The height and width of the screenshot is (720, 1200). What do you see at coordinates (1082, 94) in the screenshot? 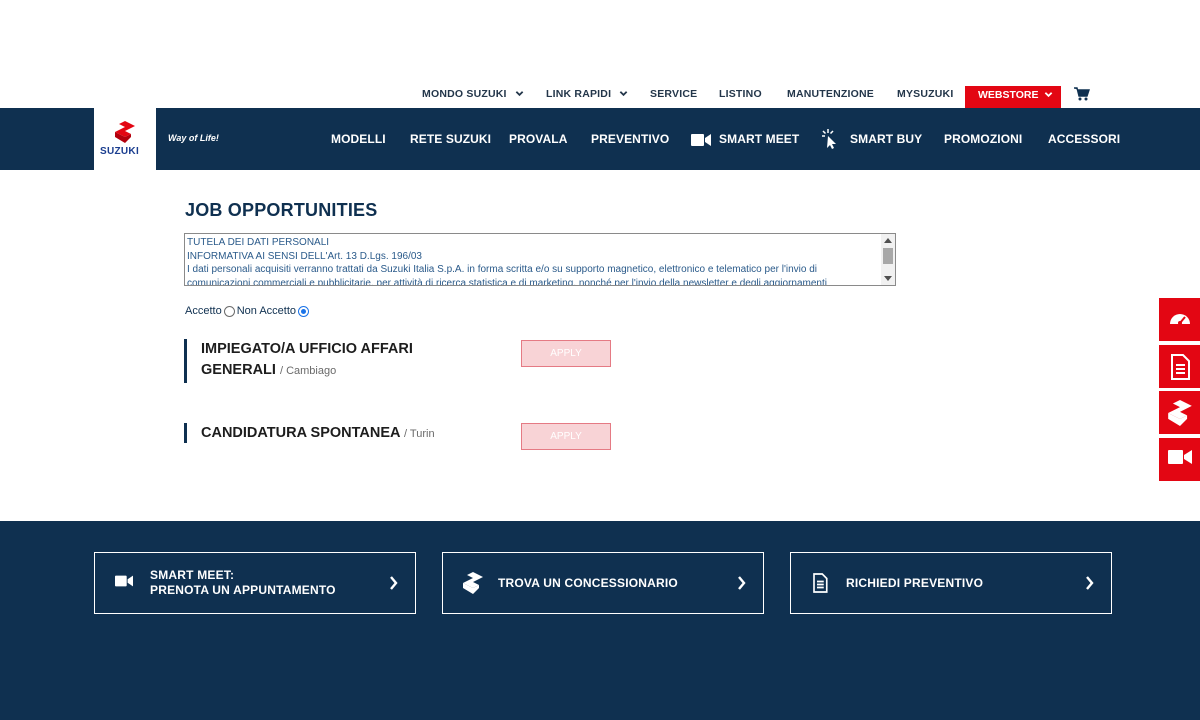
I see `cart-icon` at bounding box center [1082, 94].